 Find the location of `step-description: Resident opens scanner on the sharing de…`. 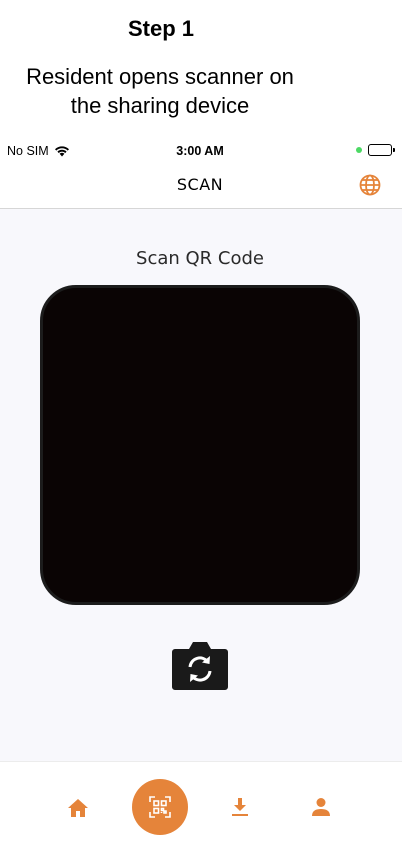

step-description: Resident opens scanner on the sharing de… is located at coordinates (160, 91).